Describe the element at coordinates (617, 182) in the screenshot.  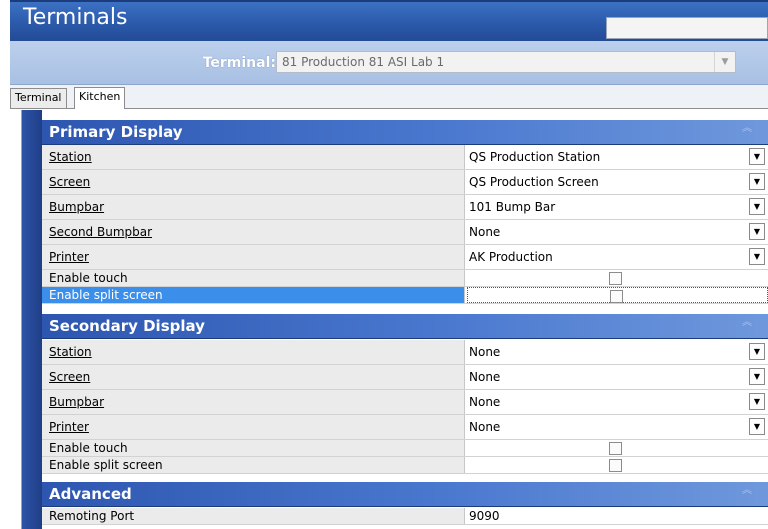
I see `screen-dropdown: QS Production Screen ▼` at that location.